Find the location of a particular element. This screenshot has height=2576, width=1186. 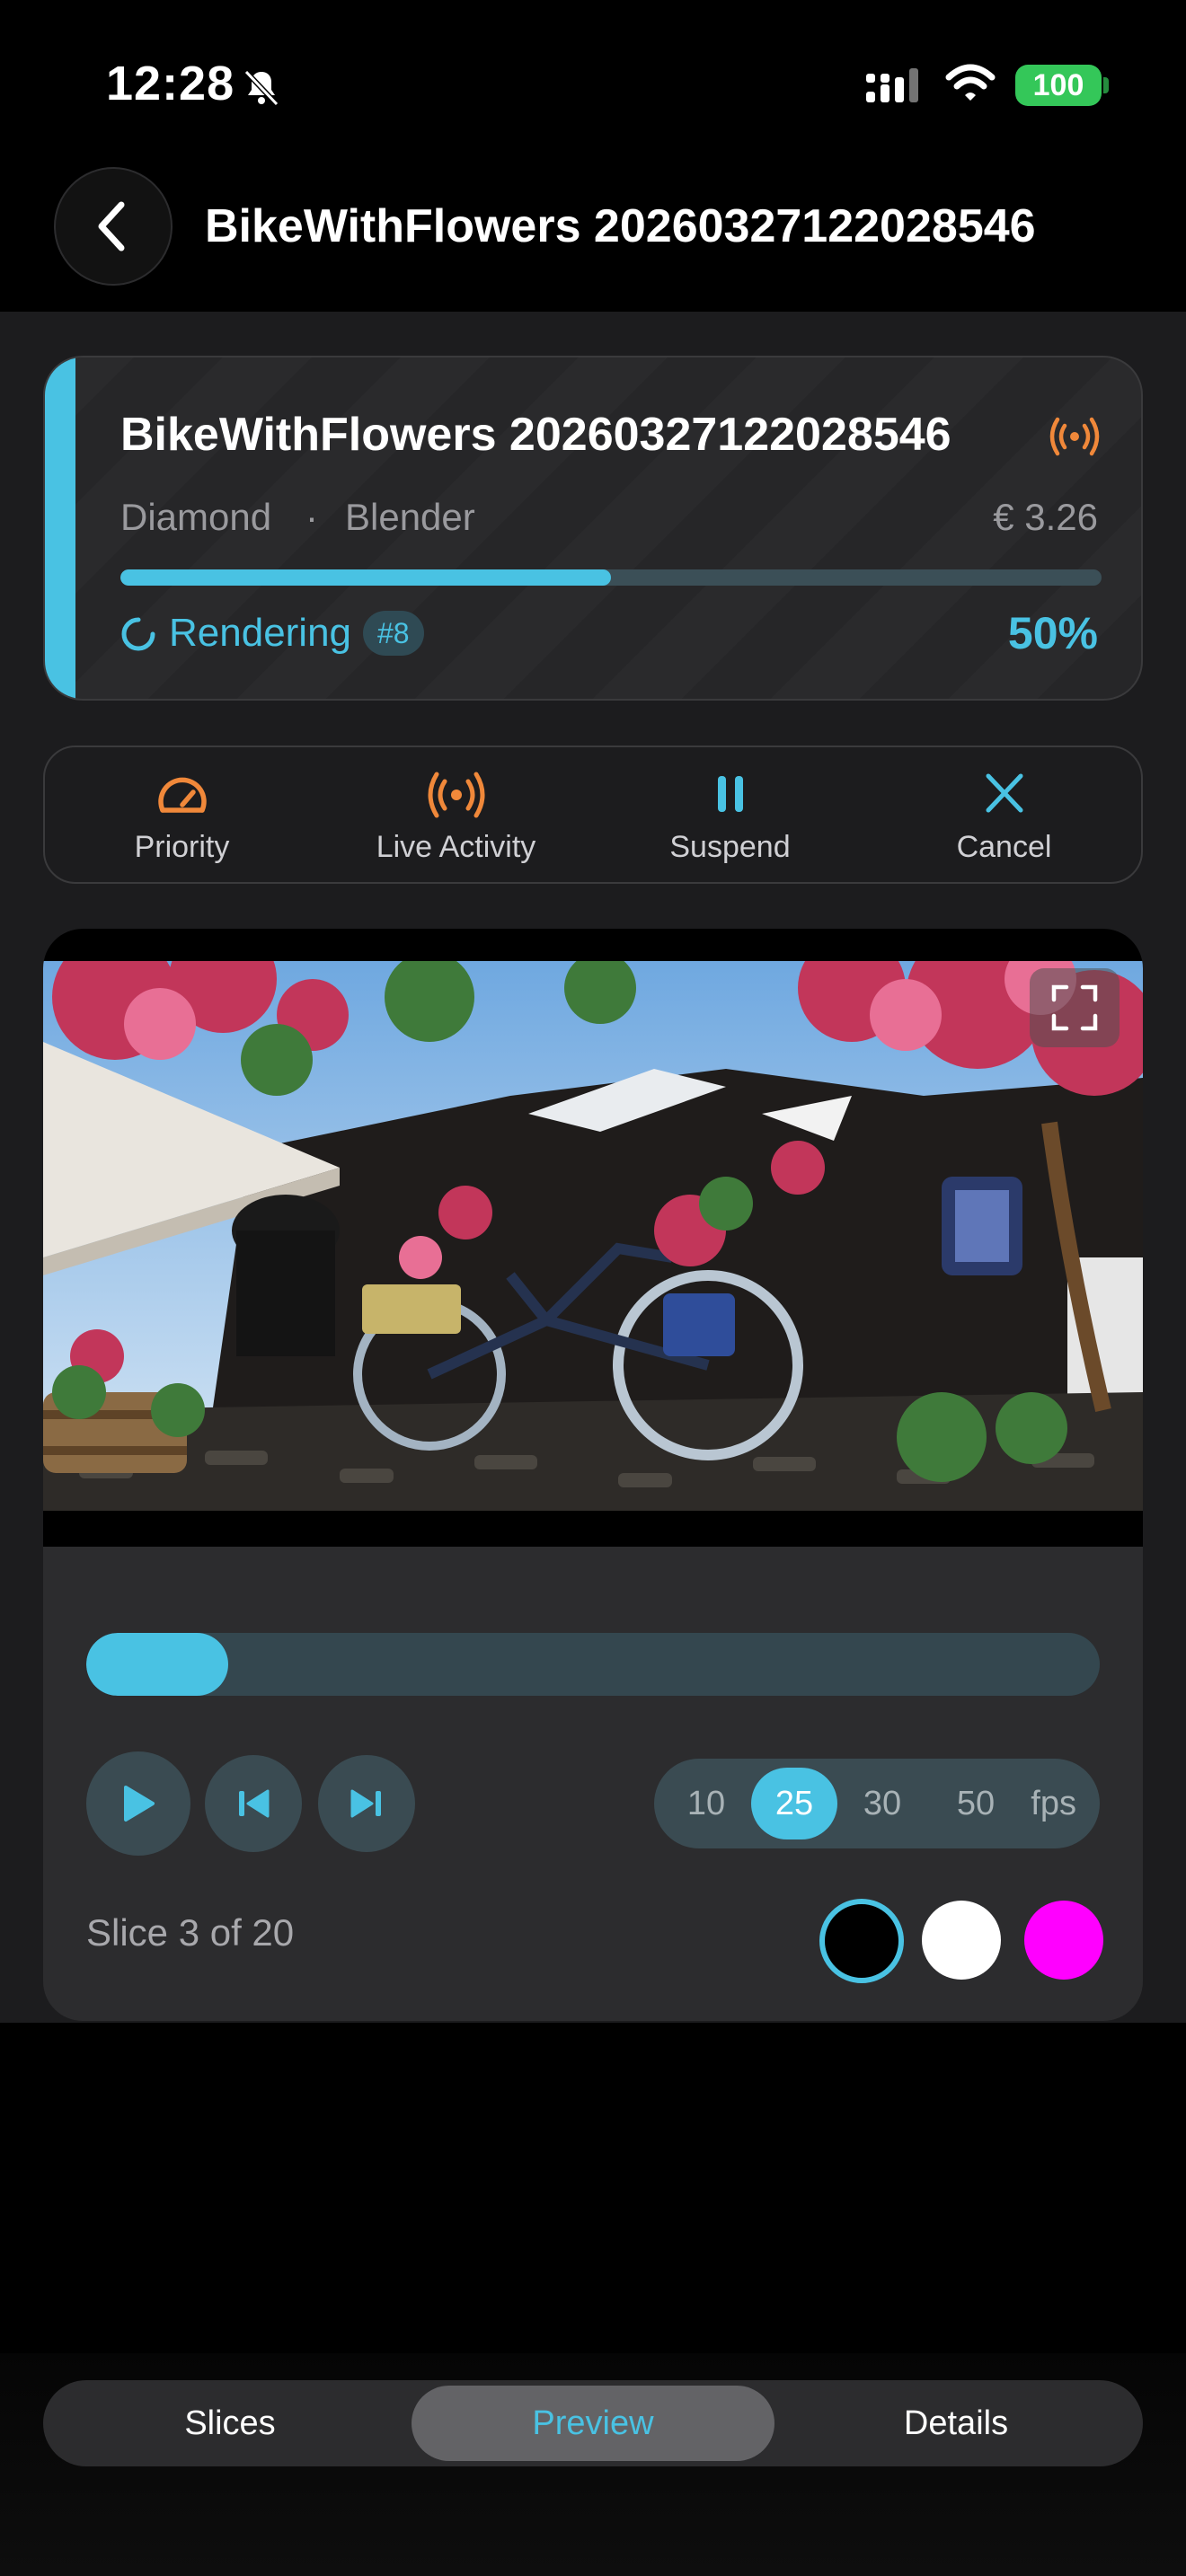

play-icon is located at coordinates (139, 1804).